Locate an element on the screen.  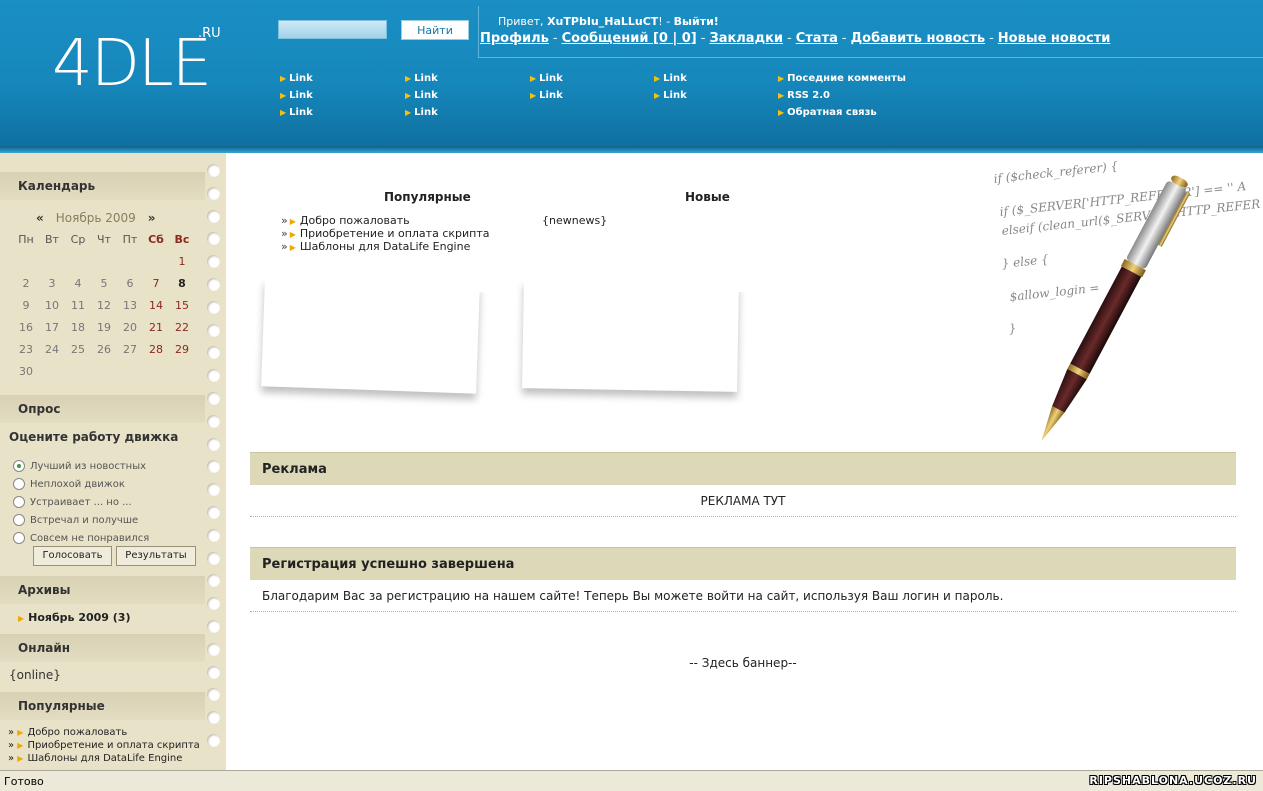
calendar-day: 18 is located at coordinates (78, 327).